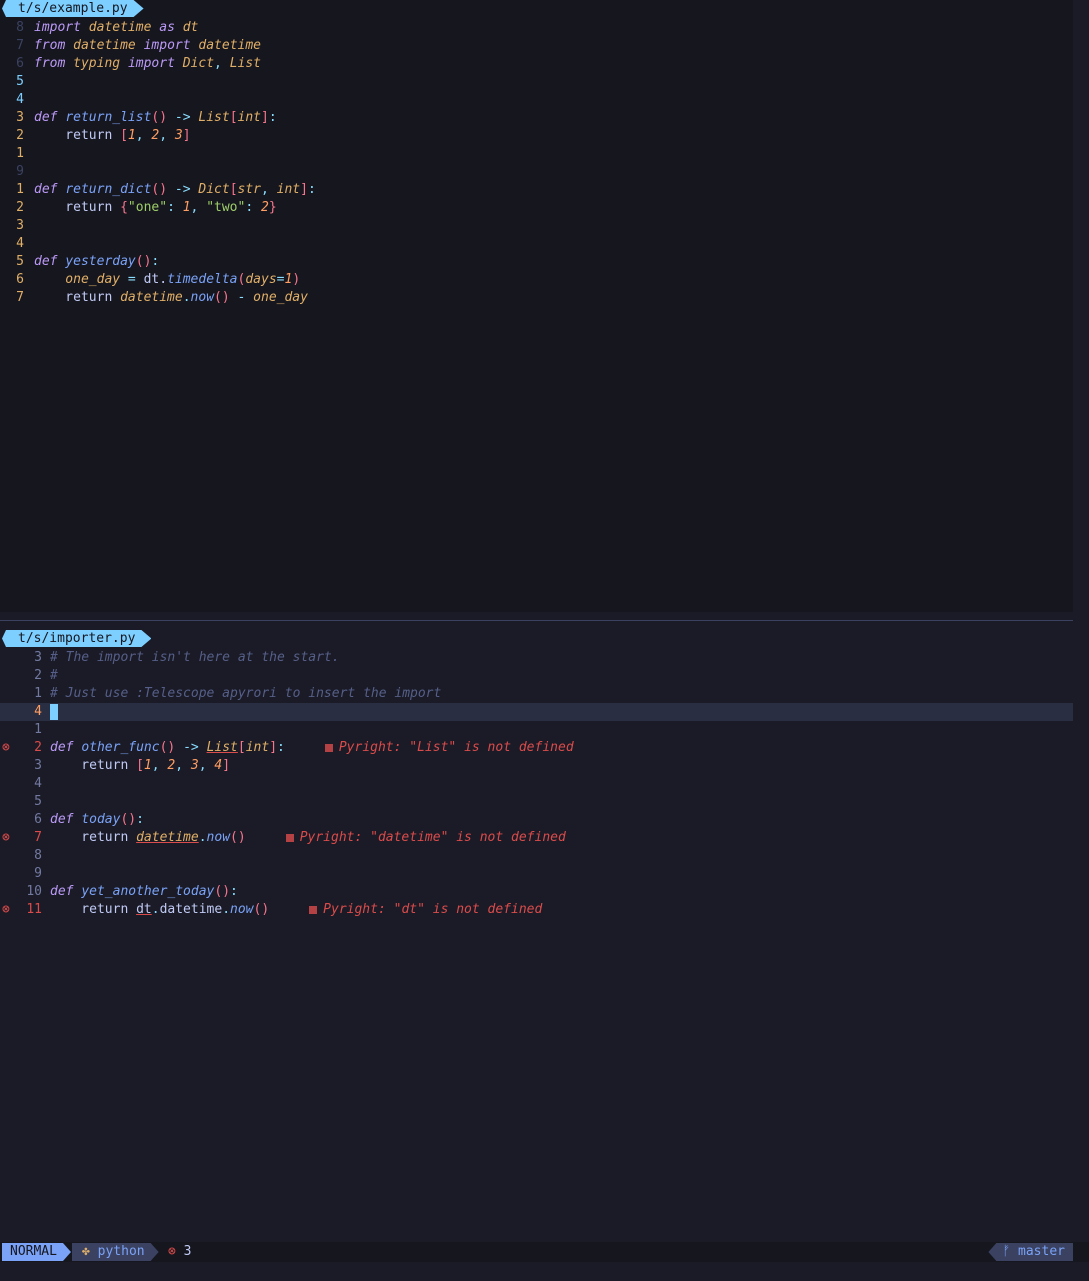 This screenshot has width=1089, height=1281. Describe the element at coordinates (536, 820) in the screenshot. I see `code-line: 6 def today():` at that location.